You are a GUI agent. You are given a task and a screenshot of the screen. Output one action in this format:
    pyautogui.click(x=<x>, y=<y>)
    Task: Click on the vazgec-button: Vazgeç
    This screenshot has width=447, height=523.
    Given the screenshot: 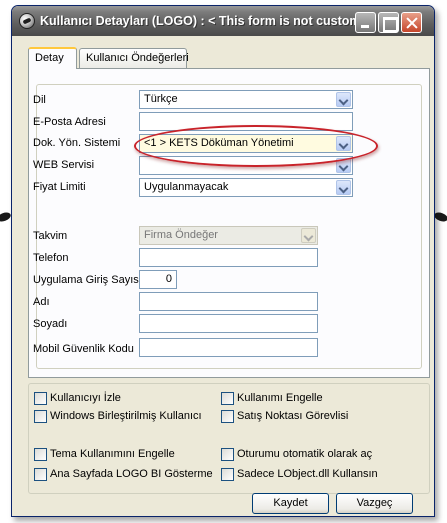 What is the action you would take?
    pyautogui.click(x=374, y=503)
    